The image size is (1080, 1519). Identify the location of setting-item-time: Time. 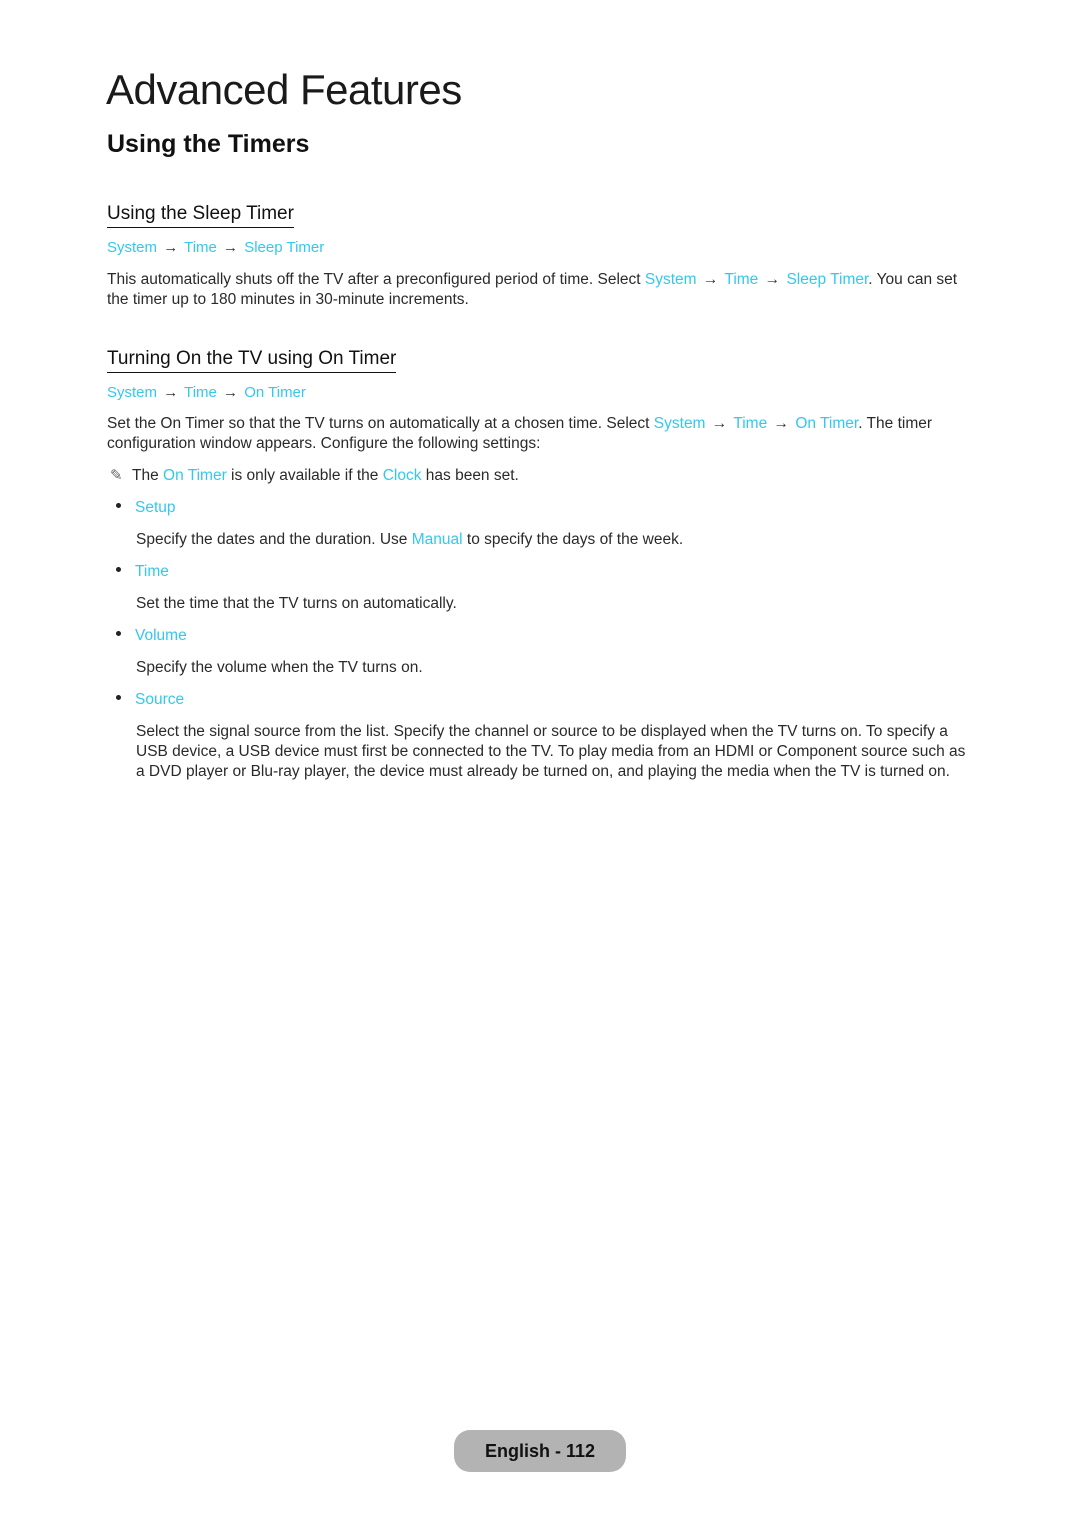
(142, 572).